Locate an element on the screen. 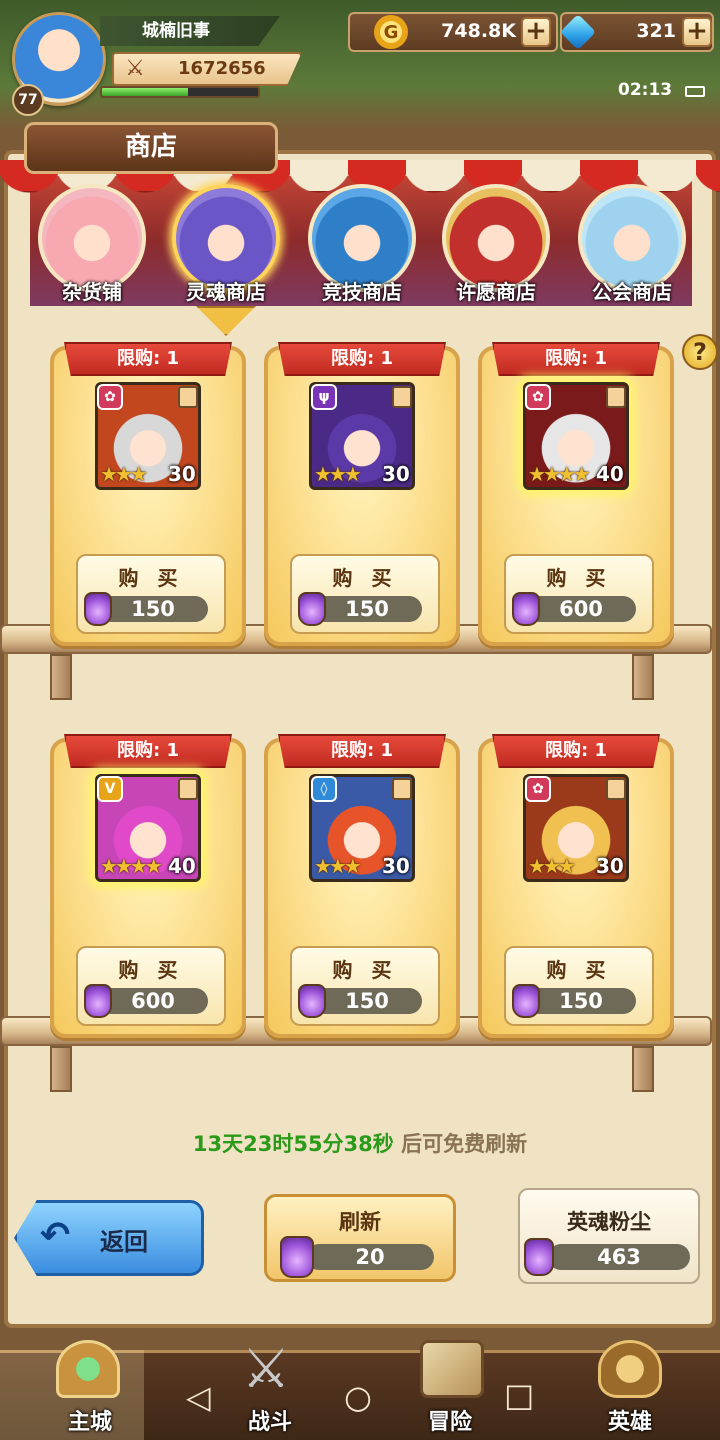  nav-label: 英雄 is located at coordinates (629, 1422).